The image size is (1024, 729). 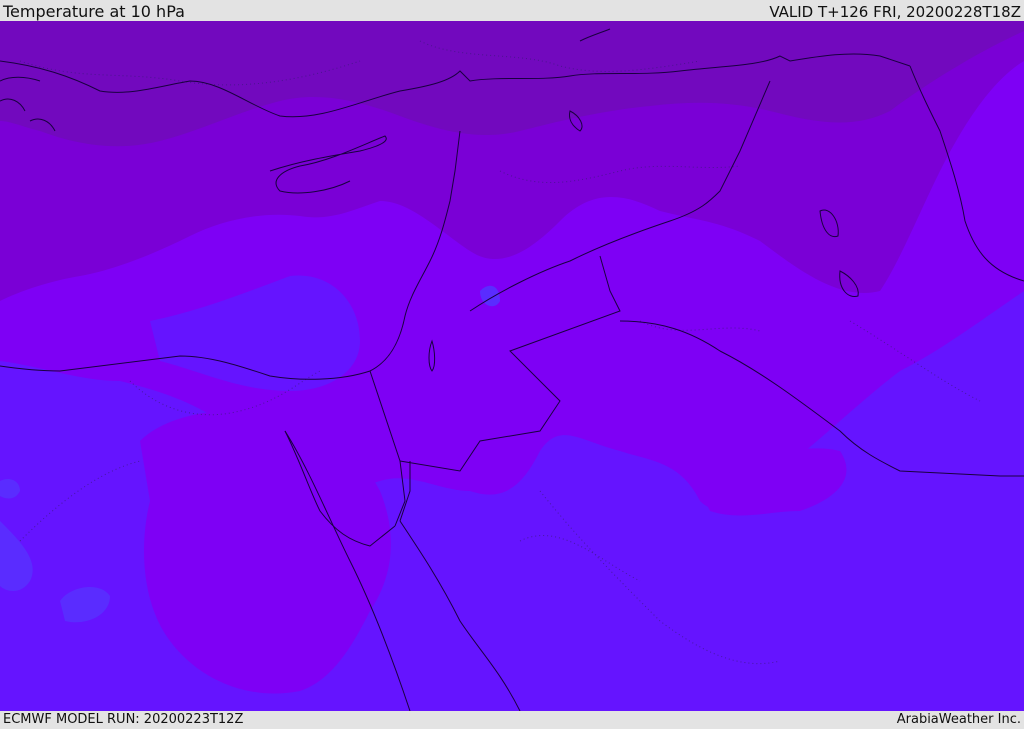 What do you see at coordinates (958, 719) in the screenshot?
I see `credit-label: ArabiaWeather Inc.` at bounding box center [958, 719].